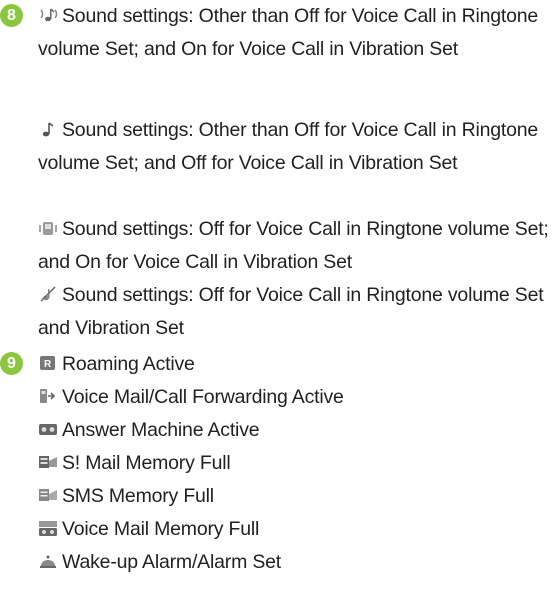  I want to click on ringtone-only-icon, so click(48, 129).